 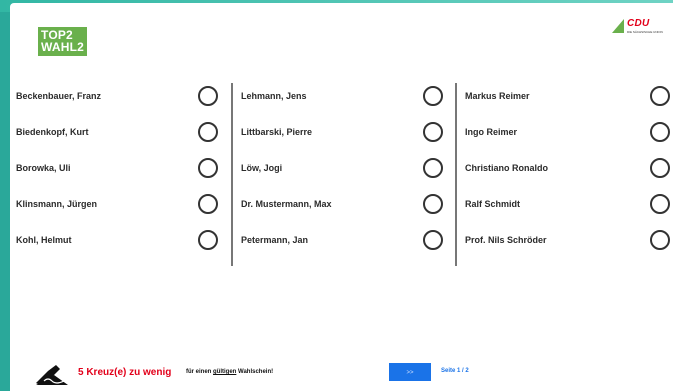 What do you see at coordinates (455, 371) in the screenshot?
I see `page-indicator: Seite 1 / 2` at bounding box center [455, 371].